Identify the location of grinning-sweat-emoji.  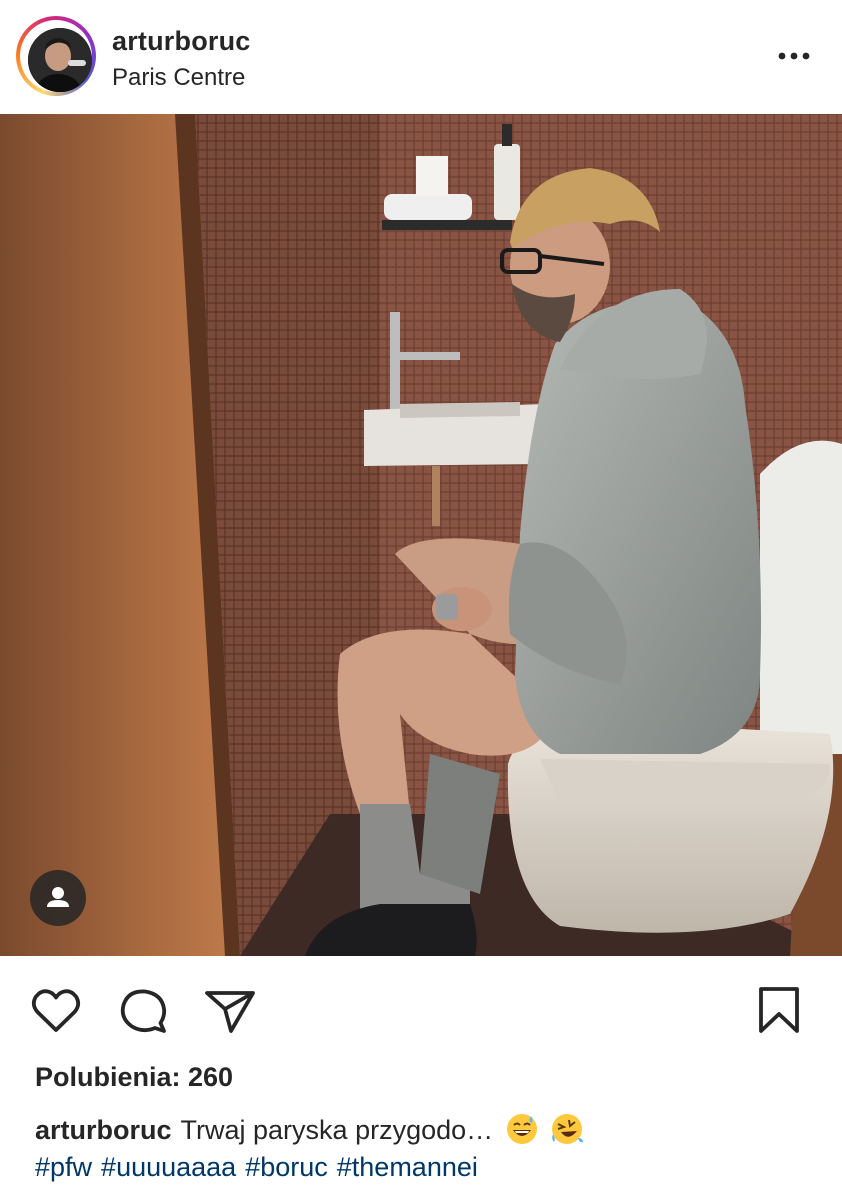
(522, 1129).